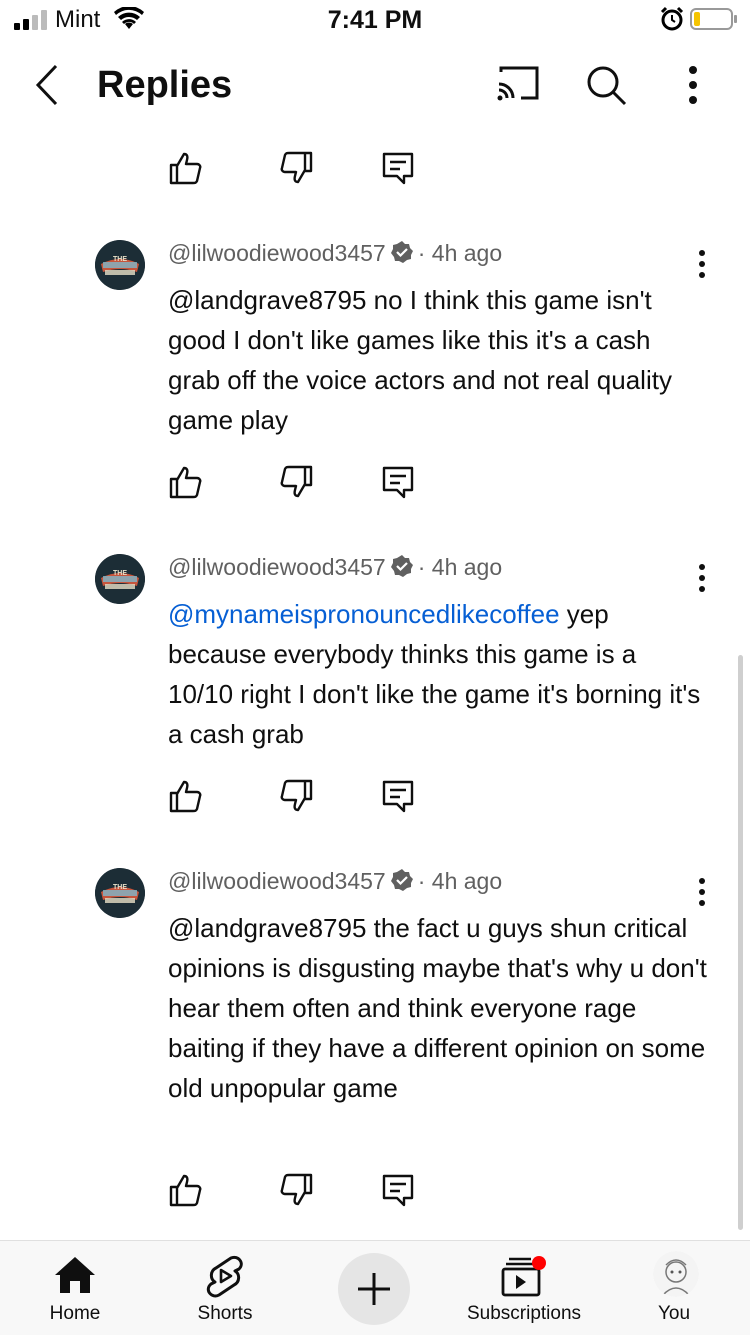  Describe the element at coordinates (364, 614) in the screenshot. I see `comment-mention: @mynameispronouncedlikecoffee` at that location.